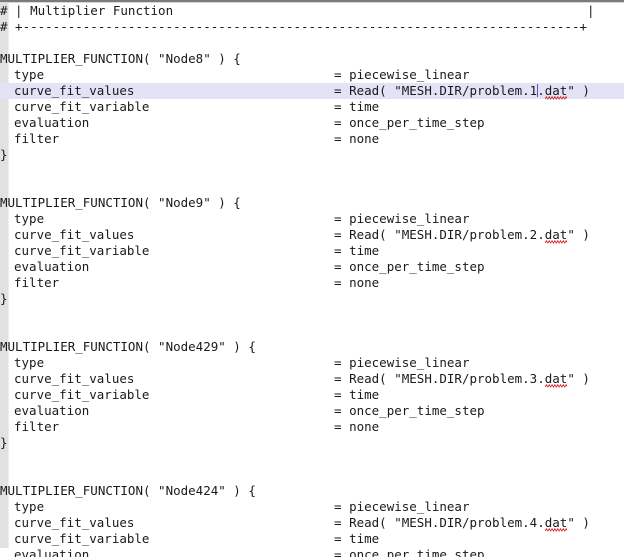 The image size is (624, 557). Describe the element at coordinates (128, 346) in the screenshot. I see `block-open-text: MULTIPLIER_FUNCTION( "Node429" ) {` at that location.